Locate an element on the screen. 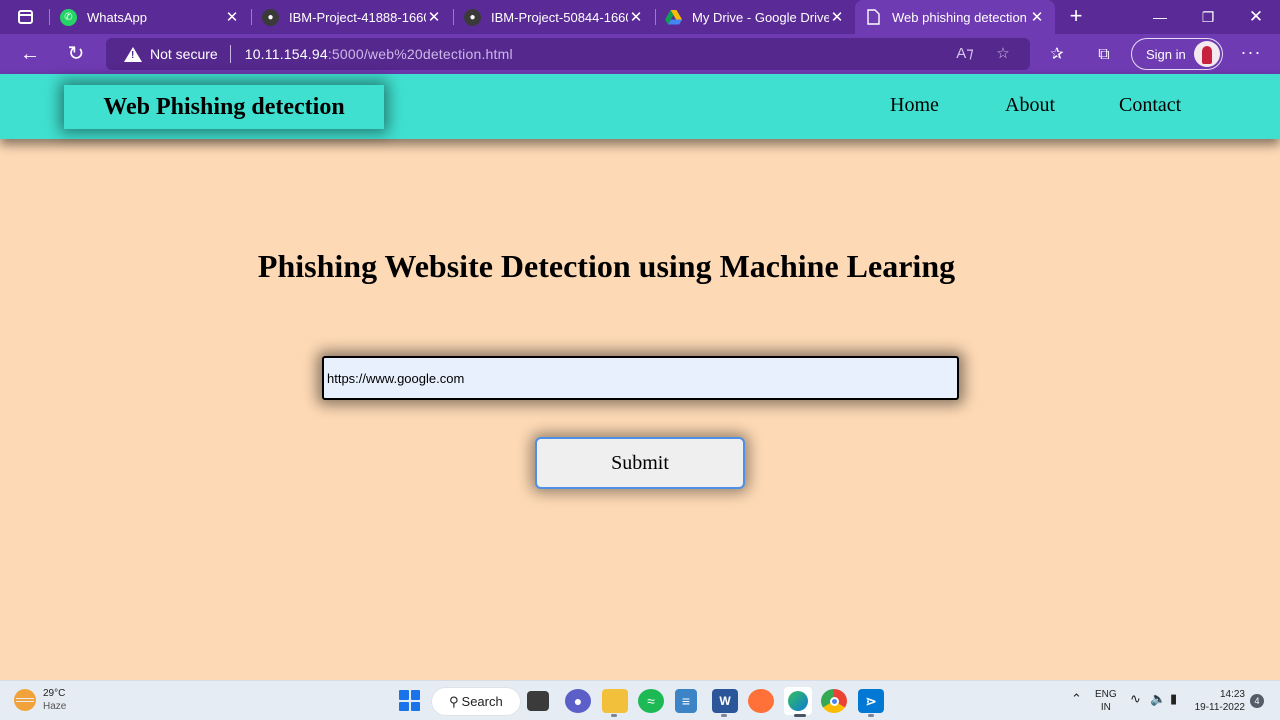  favorites-icon: ✰ is located at coordinates (1057, 55).